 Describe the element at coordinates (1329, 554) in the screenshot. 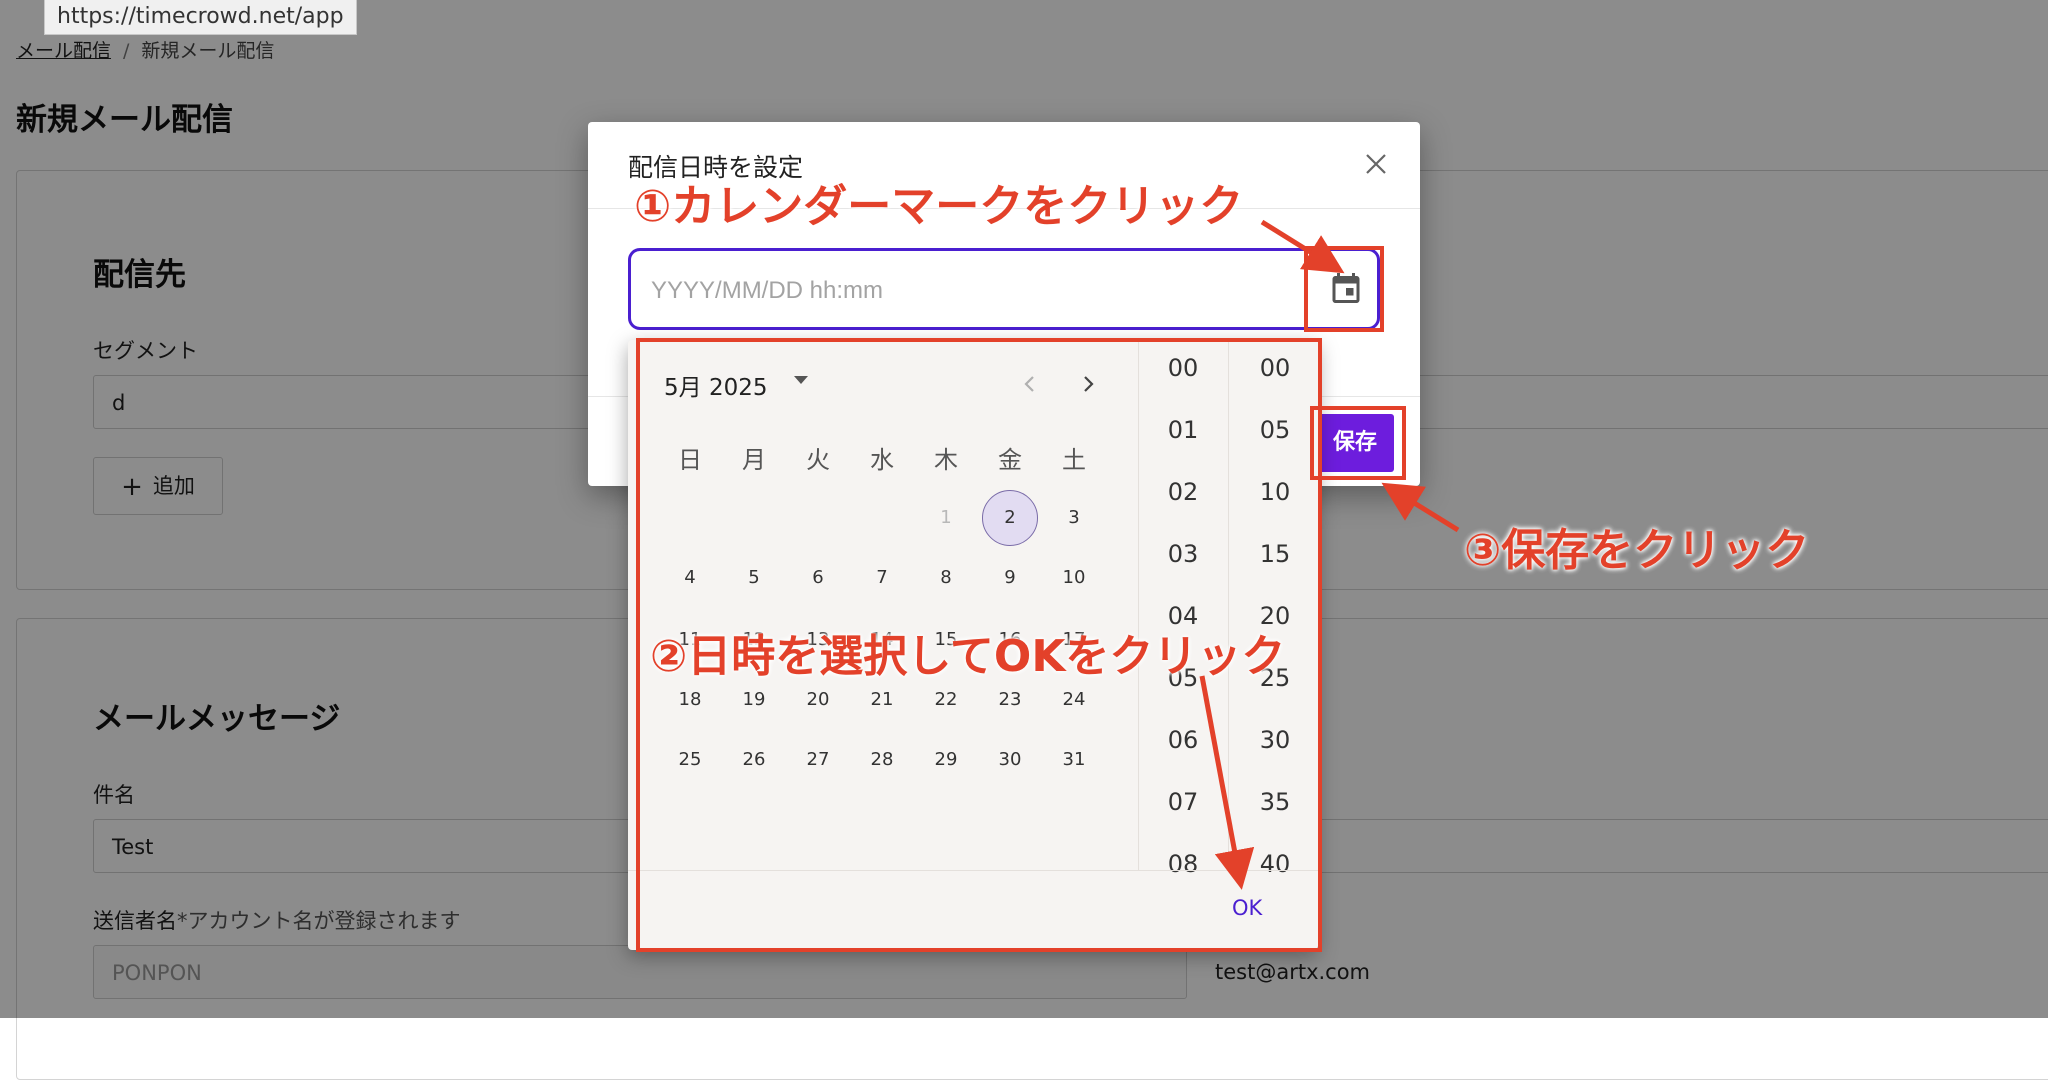

I see `annotation-arrows` at that location.